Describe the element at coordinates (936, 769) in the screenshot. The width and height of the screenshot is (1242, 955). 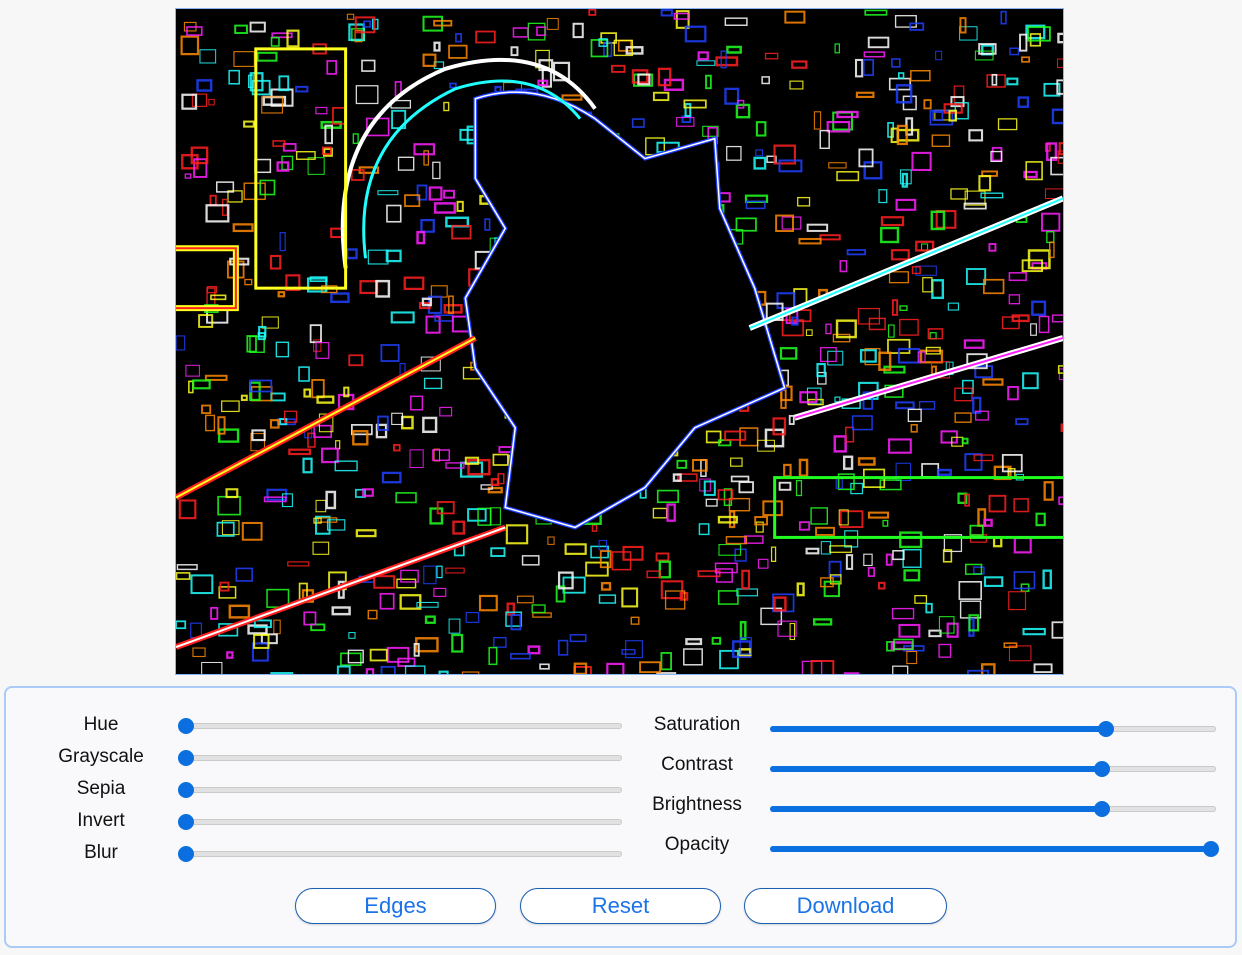
I see `contrast-slider-fill` at that location.